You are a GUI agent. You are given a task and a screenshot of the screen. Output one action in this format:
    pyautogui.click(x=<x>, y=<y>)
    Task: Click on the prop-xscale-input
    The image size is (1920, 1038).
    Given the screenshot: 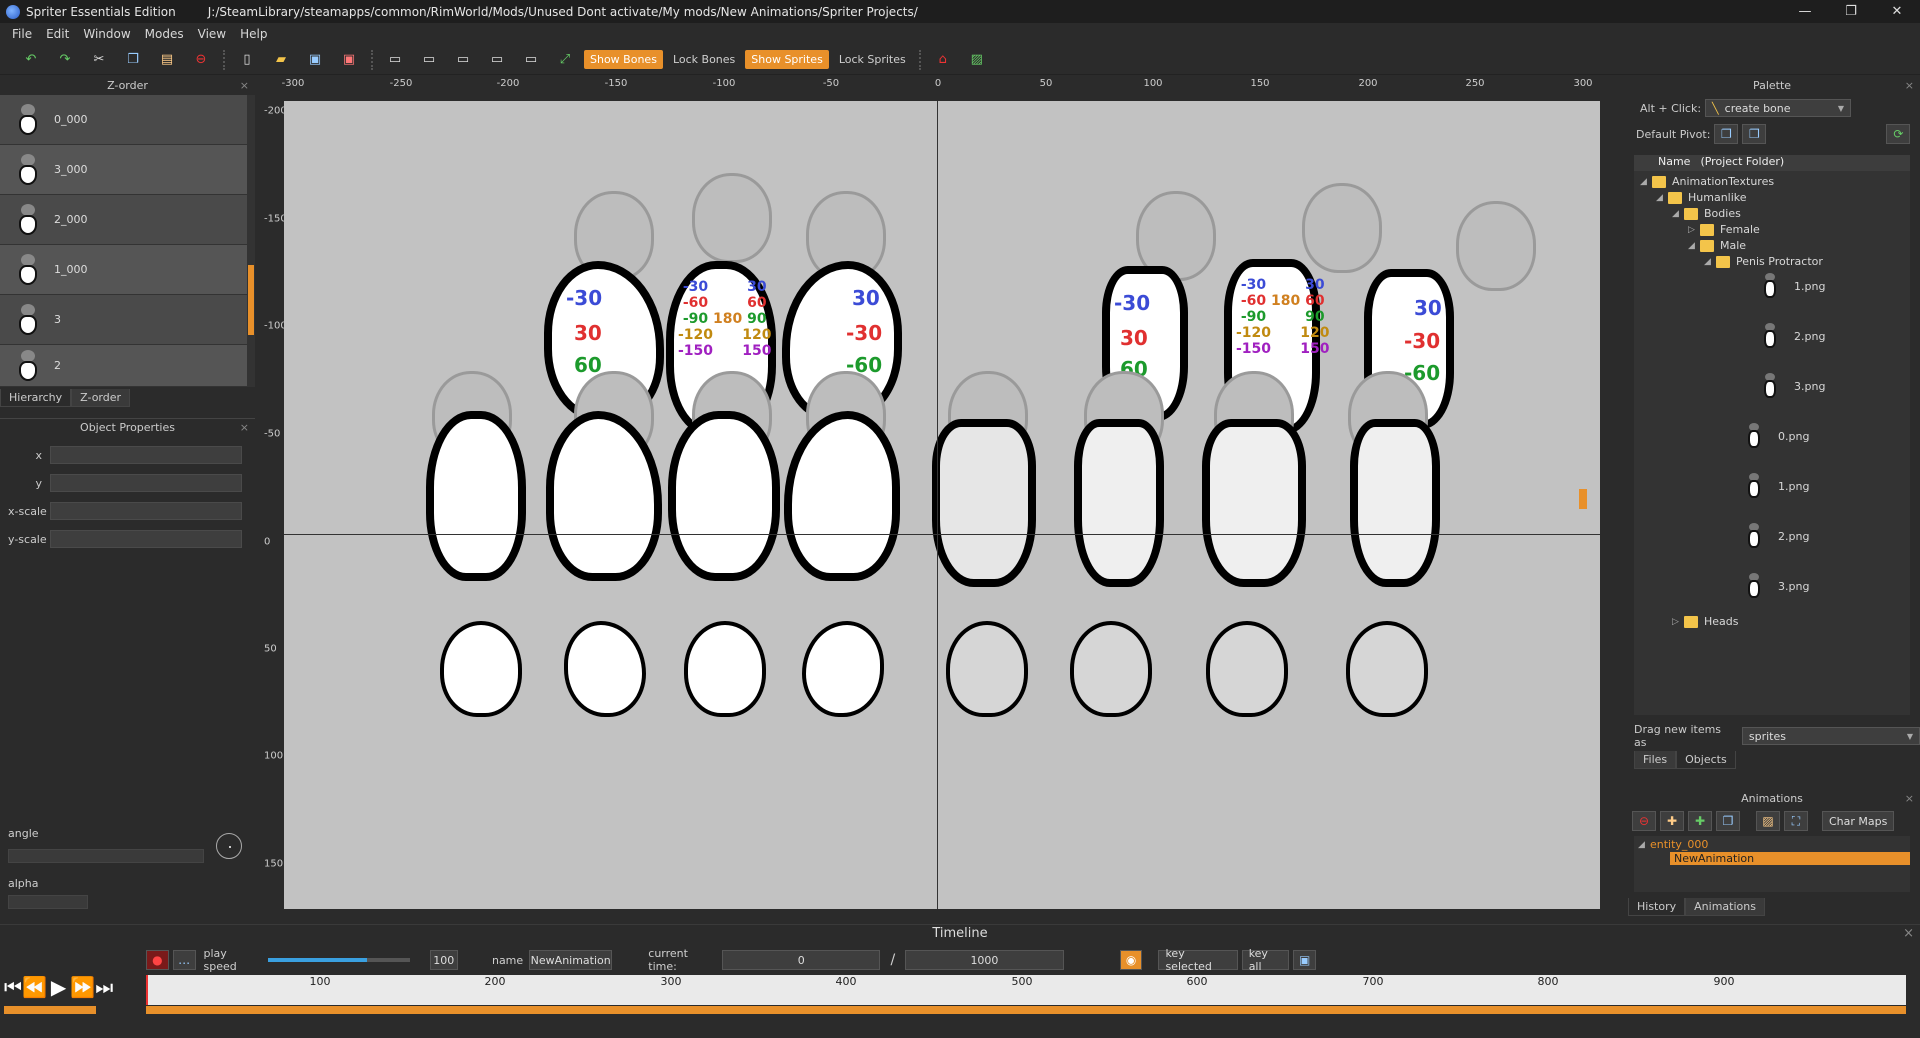 What is the action you would take?
    pyautogui.click(x=146, y=511)
    